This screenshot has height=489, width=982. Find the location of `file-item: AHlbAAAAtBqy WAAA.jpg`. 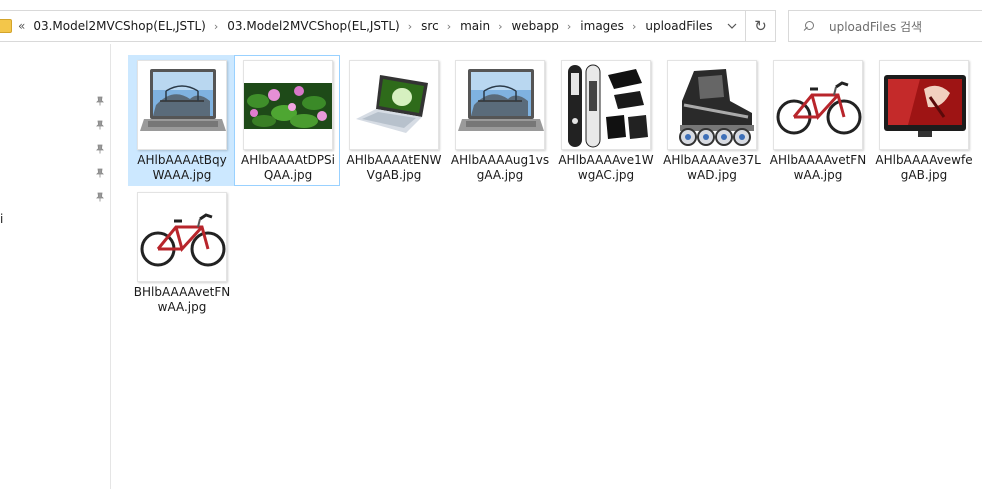

file-item: AHlbAAAAtBqy WAAA.jpg is located at coordinates (181, 120).